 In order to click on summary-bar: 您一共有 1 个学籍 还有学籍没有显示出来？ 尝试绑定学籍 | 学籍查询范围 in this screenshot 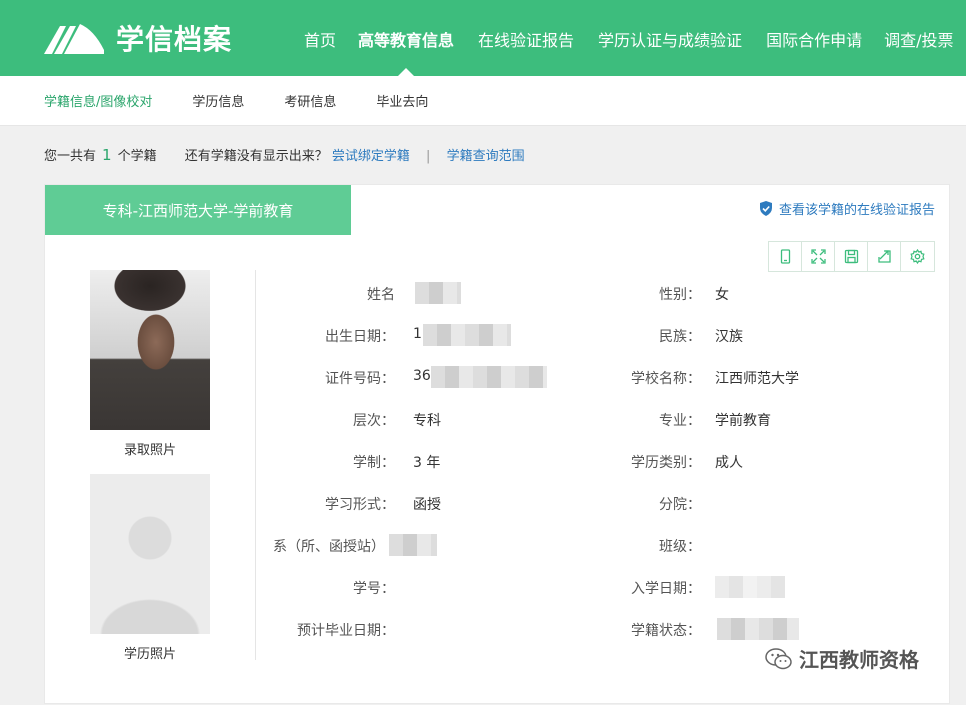, I will do `click(284, 154)`.